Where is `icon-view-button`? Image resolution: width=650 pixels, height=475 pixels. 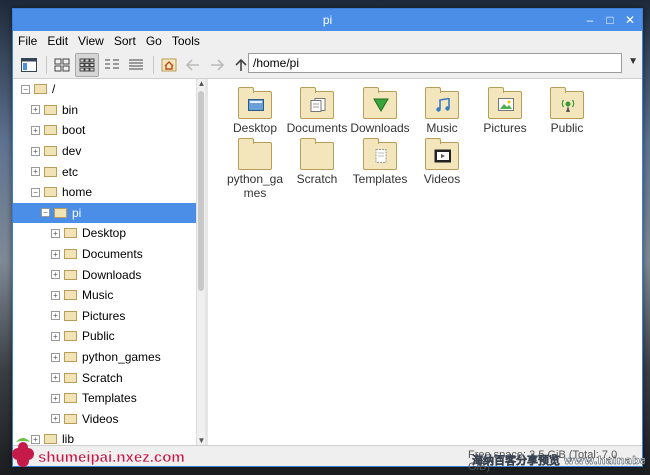 icon-view-button is located at coordinates (62, 65).